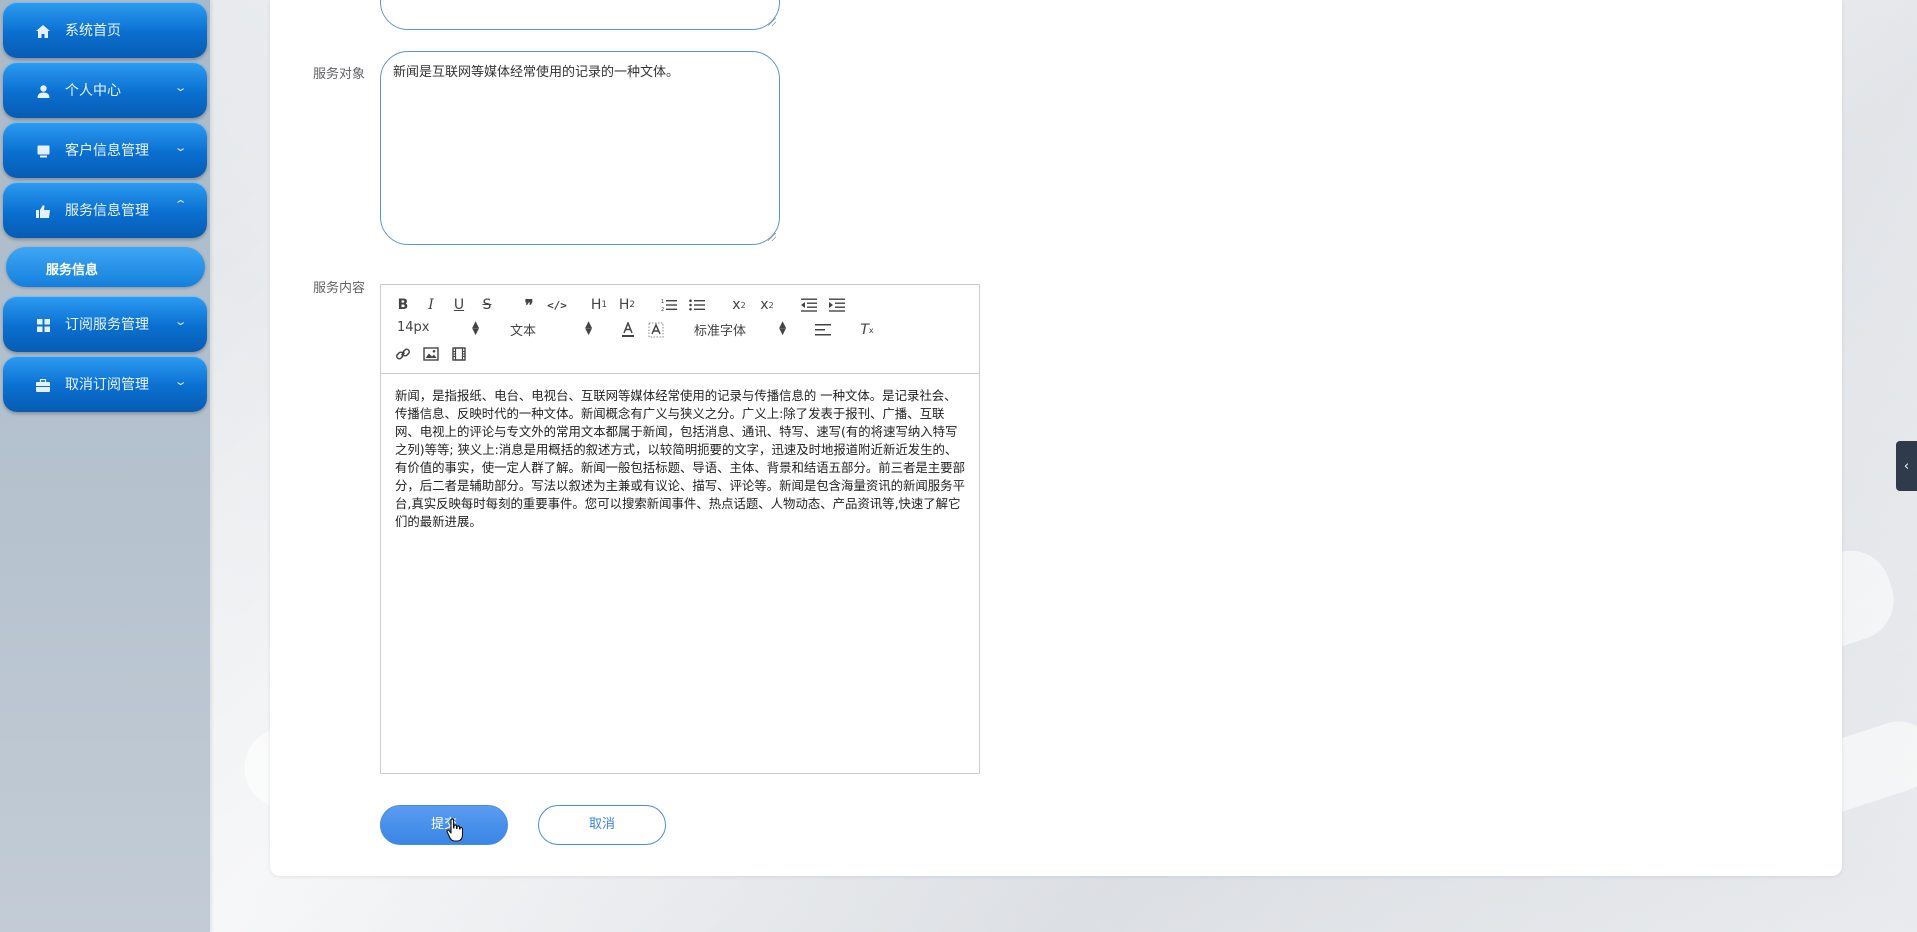 This screenshot has width=1917, height=932. Describe the element at coordinates (662, 309) in the screenshot. I see `svg-text: 2` at that location.